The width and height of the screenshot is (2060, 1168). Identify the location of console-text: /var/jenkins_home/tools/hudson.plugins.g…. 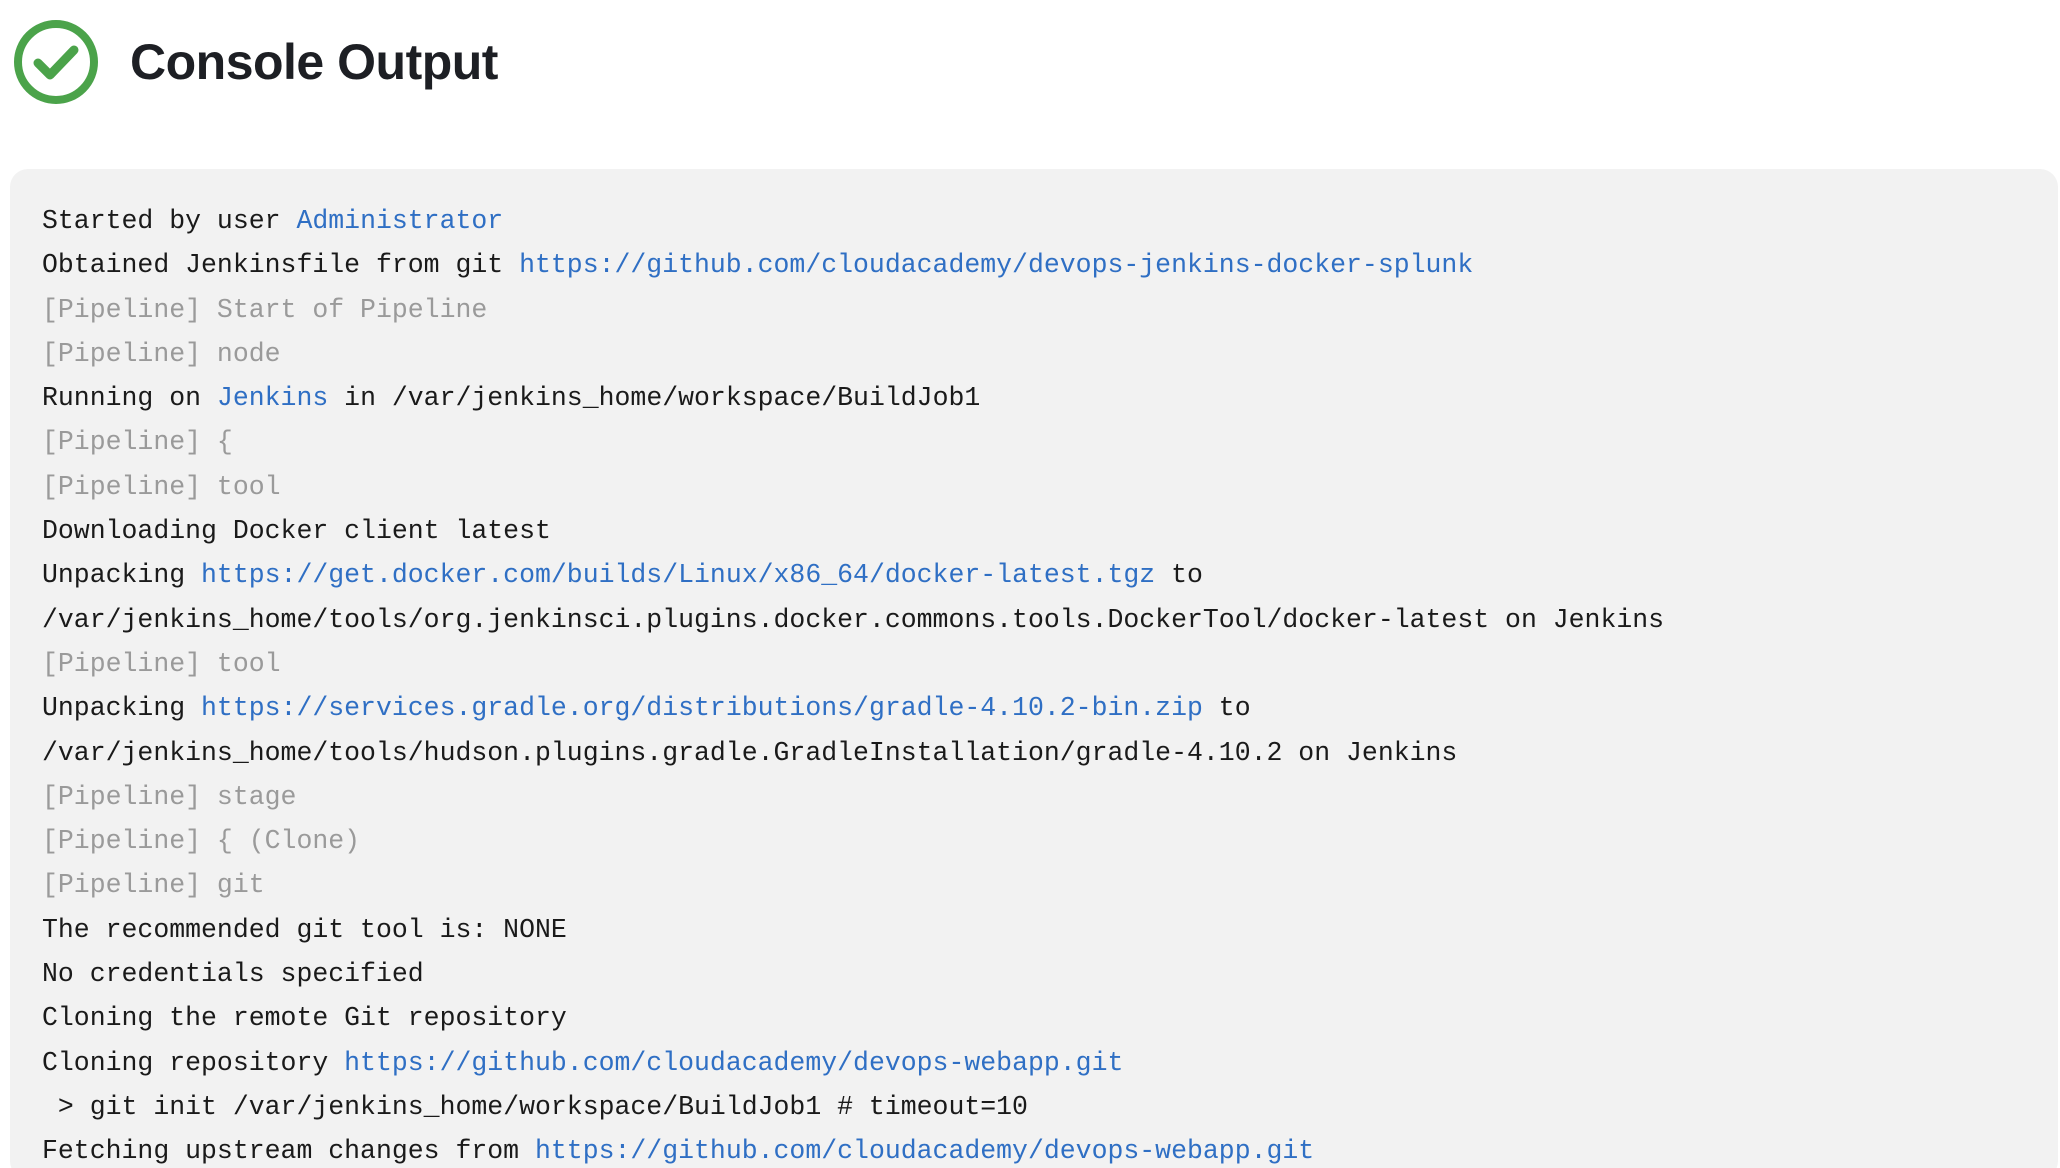
(750, 752).